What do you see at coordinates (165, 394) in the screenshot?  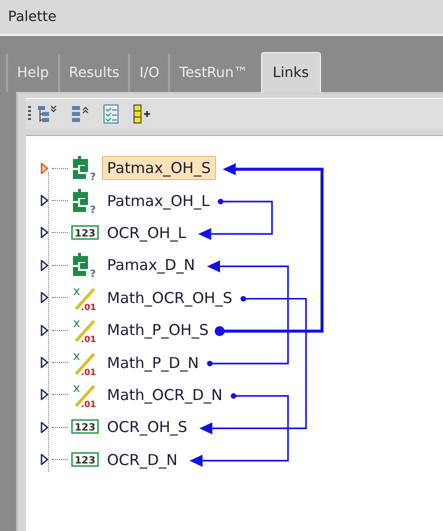 I see `tree-item: Math_OCR_D_N` at bounding box center [165, 394].